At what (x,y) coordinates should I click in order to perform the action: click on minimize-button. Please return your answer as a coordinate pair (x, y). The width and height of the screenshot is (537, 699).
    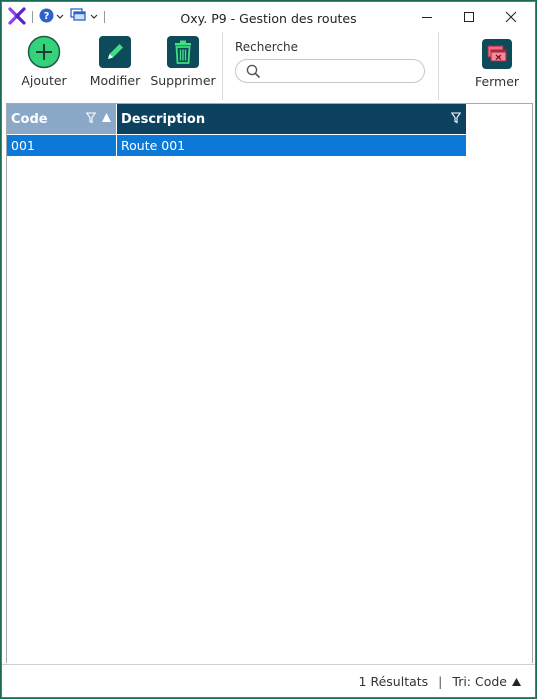
    Looking at the image, I should click on (427, 17).